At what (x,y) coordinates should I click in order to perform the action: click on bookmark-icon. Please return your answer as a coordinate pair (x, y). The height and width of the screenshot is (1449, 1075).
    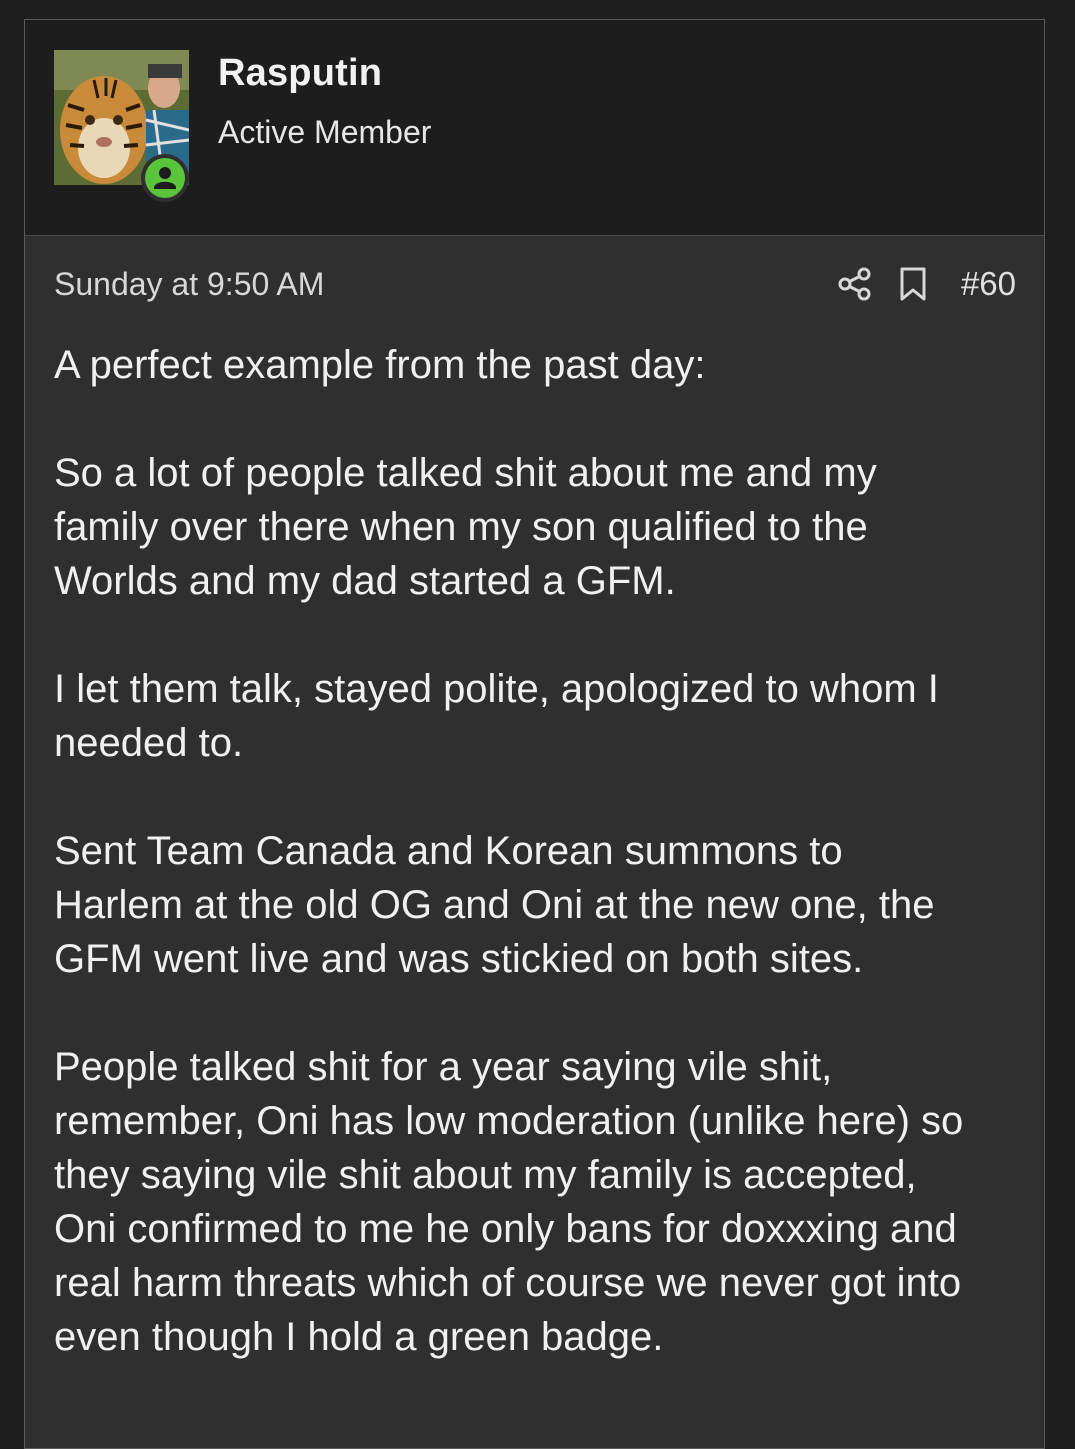
    Looking at the image, I should click on (913, 284).